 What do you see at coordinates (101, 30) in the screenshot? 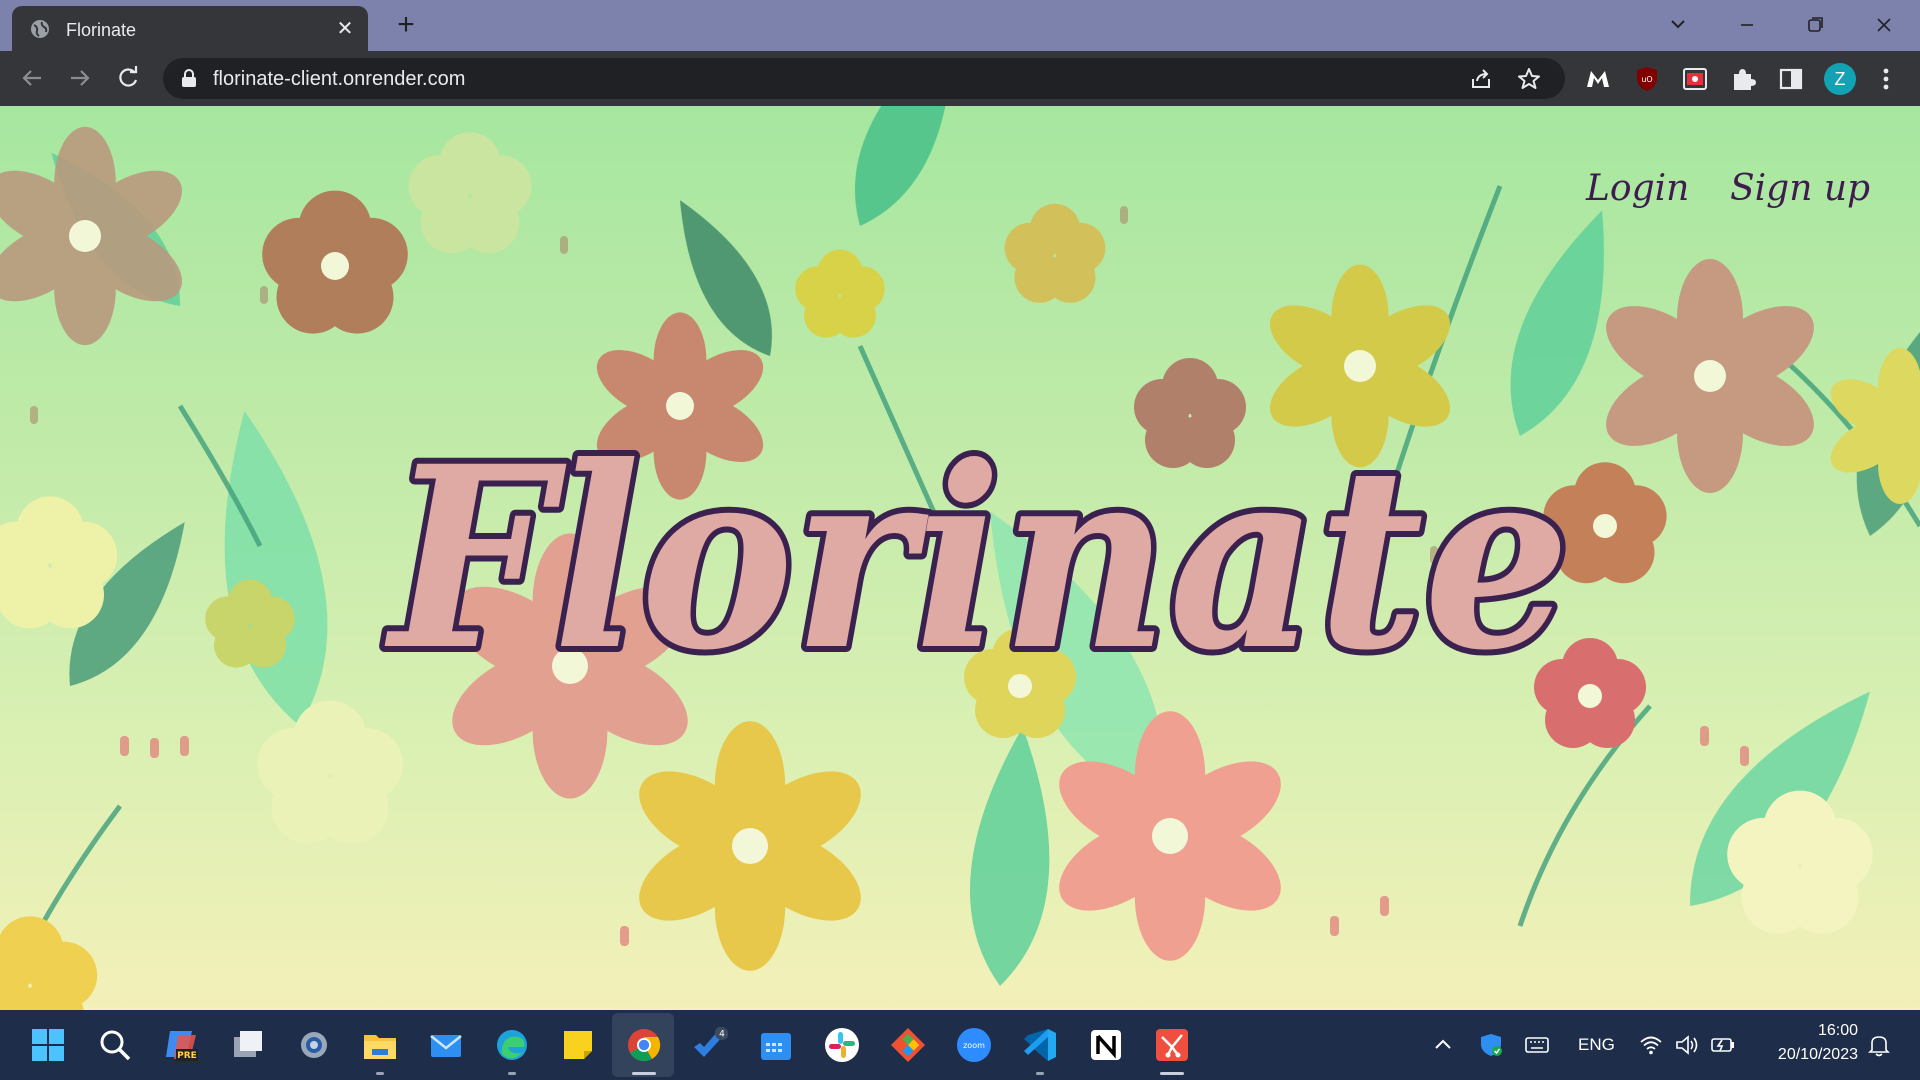
I see `tab-title: Florinate` at bounding box center [101, 30].